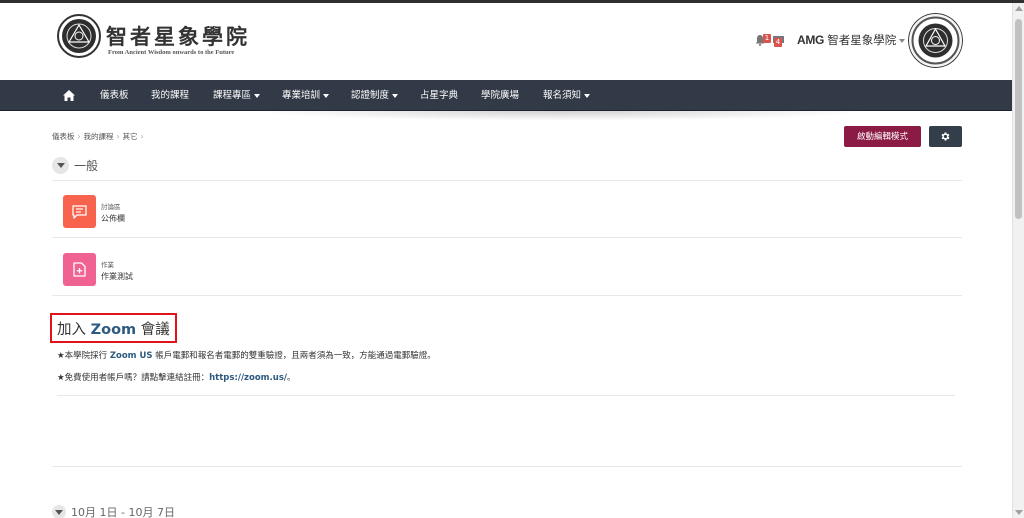 The height and width of the screenshot is (518, 1024). Describe the element at coordinates (107, 265) in the screenshot. I see `activity-type: 作業` at that location.